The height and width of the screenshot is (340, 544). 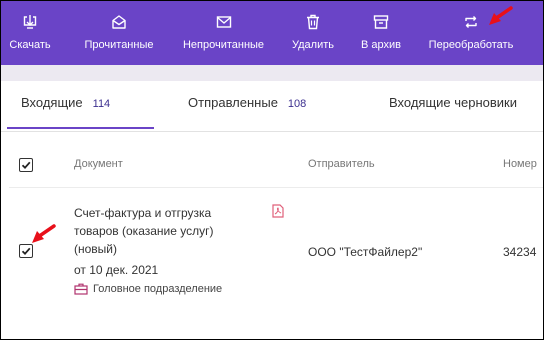 I want to click on archive-icon, so click(x=381, y=22).